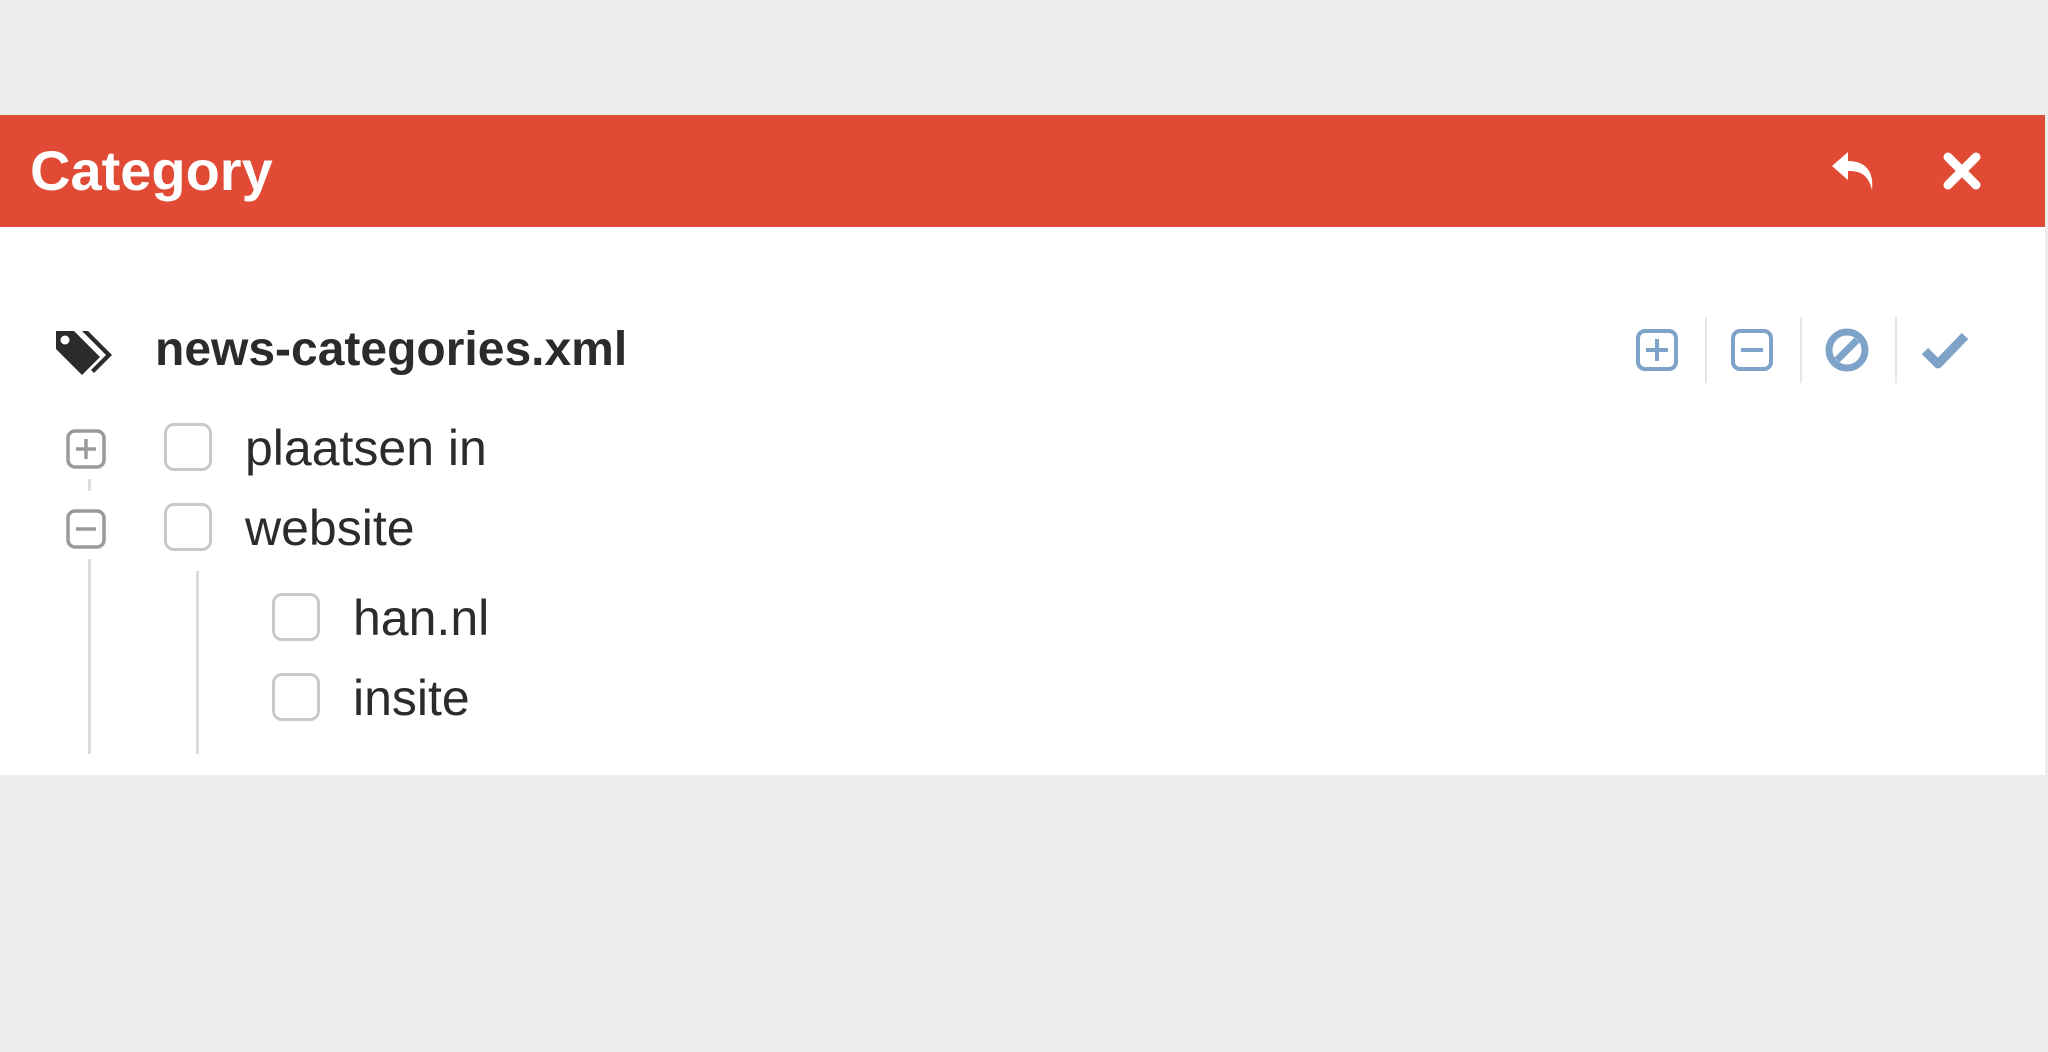  I want to click on ban-icon, so click(1847, 350).